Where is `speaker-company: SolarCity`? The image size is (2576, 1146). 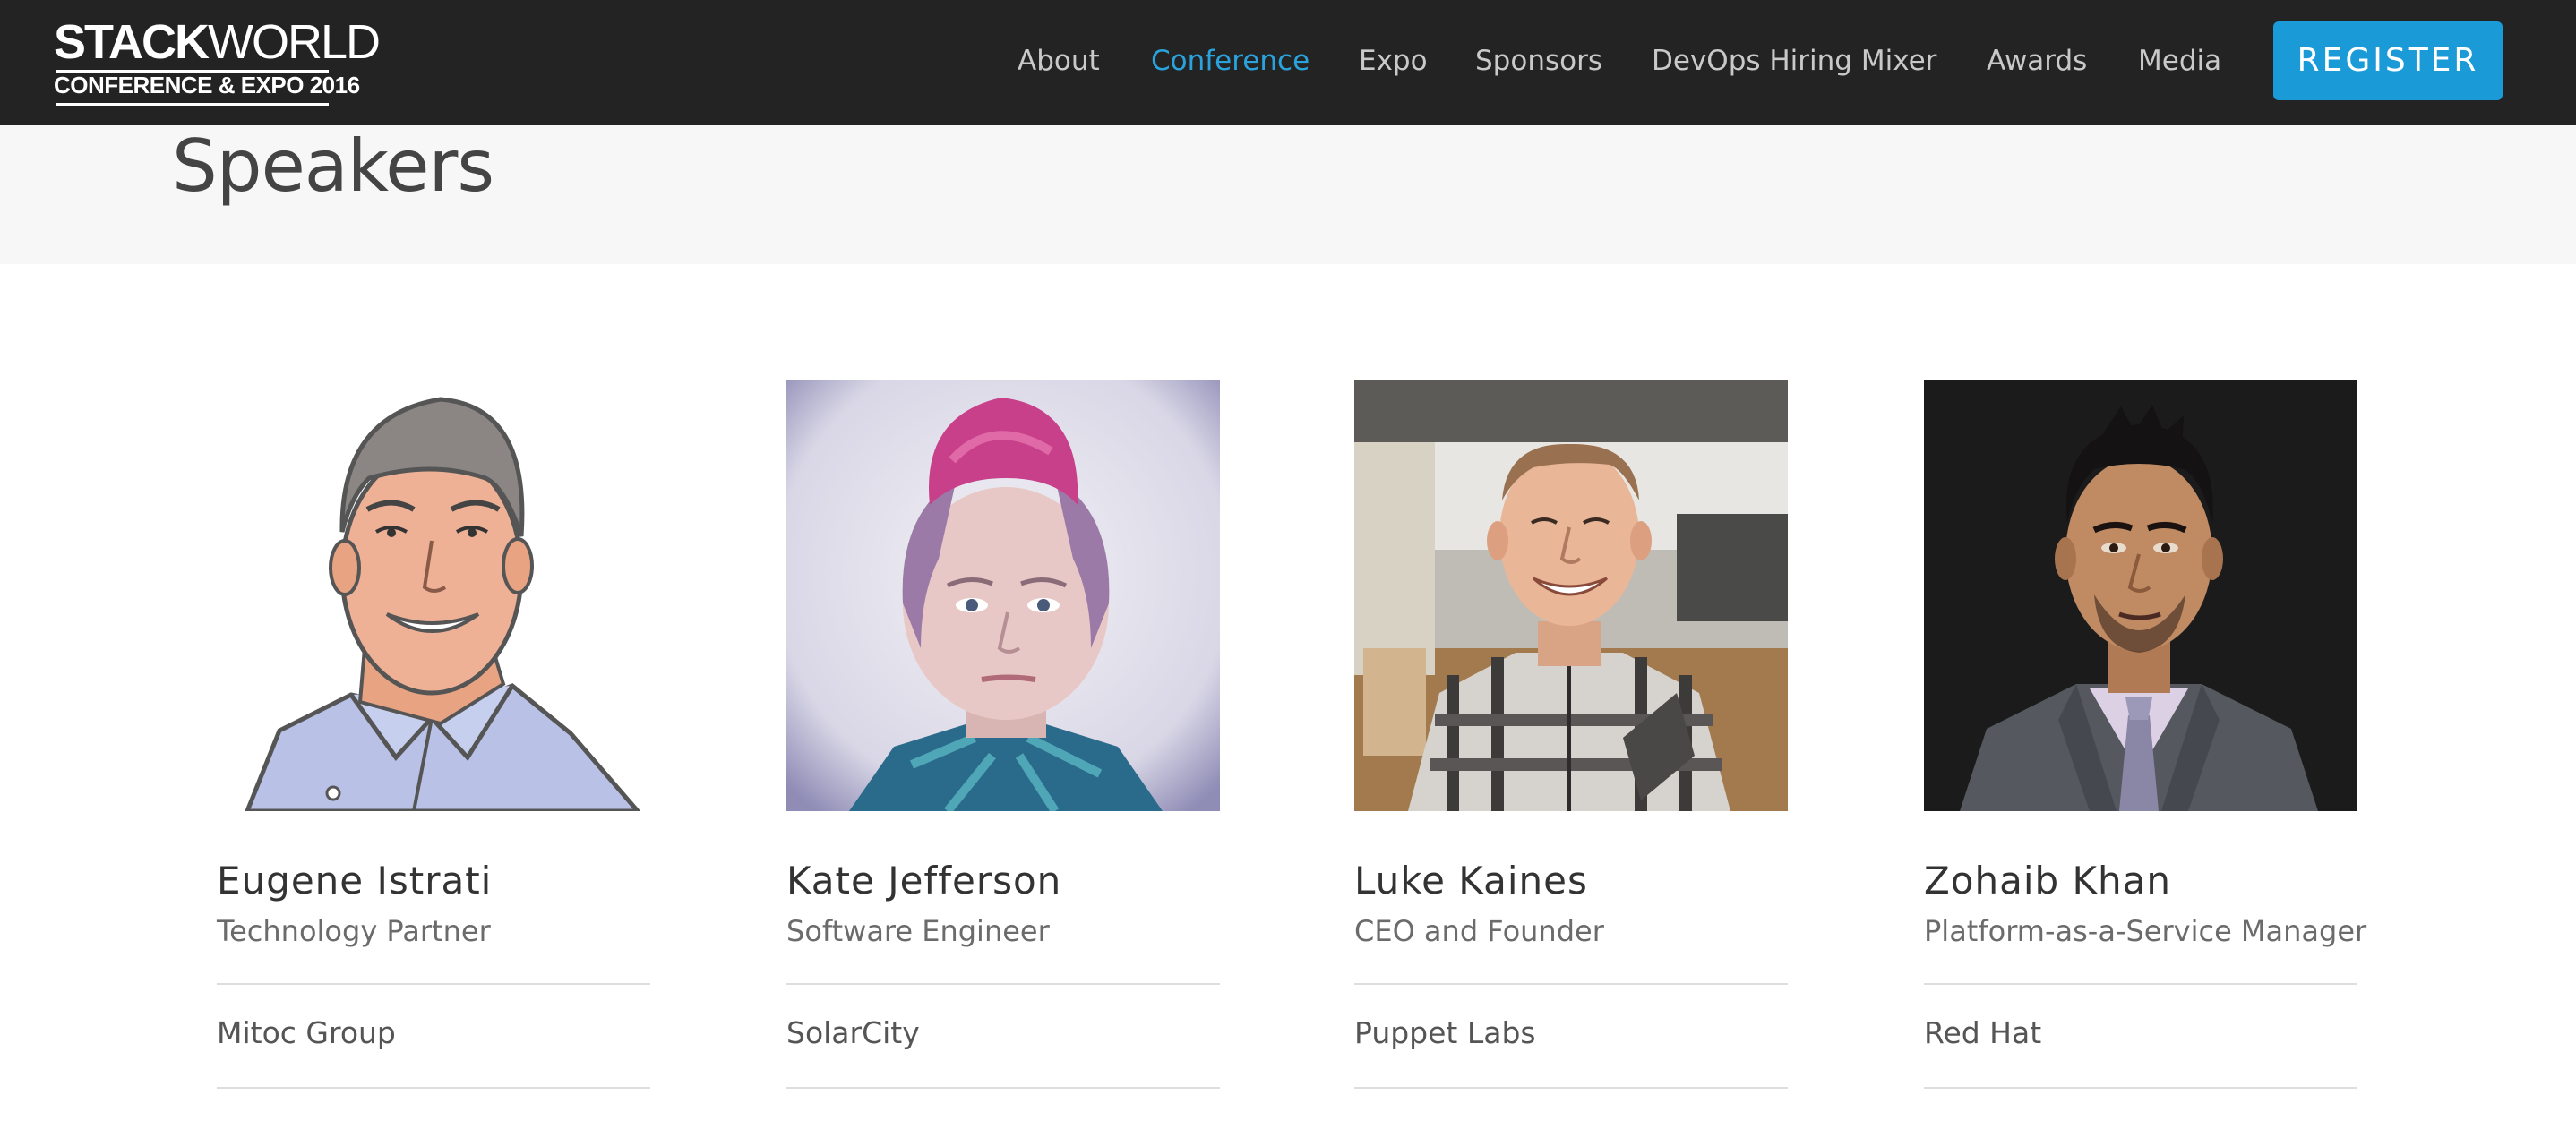
speaker-company: SolarCity is located at coordinates (853, 1032).